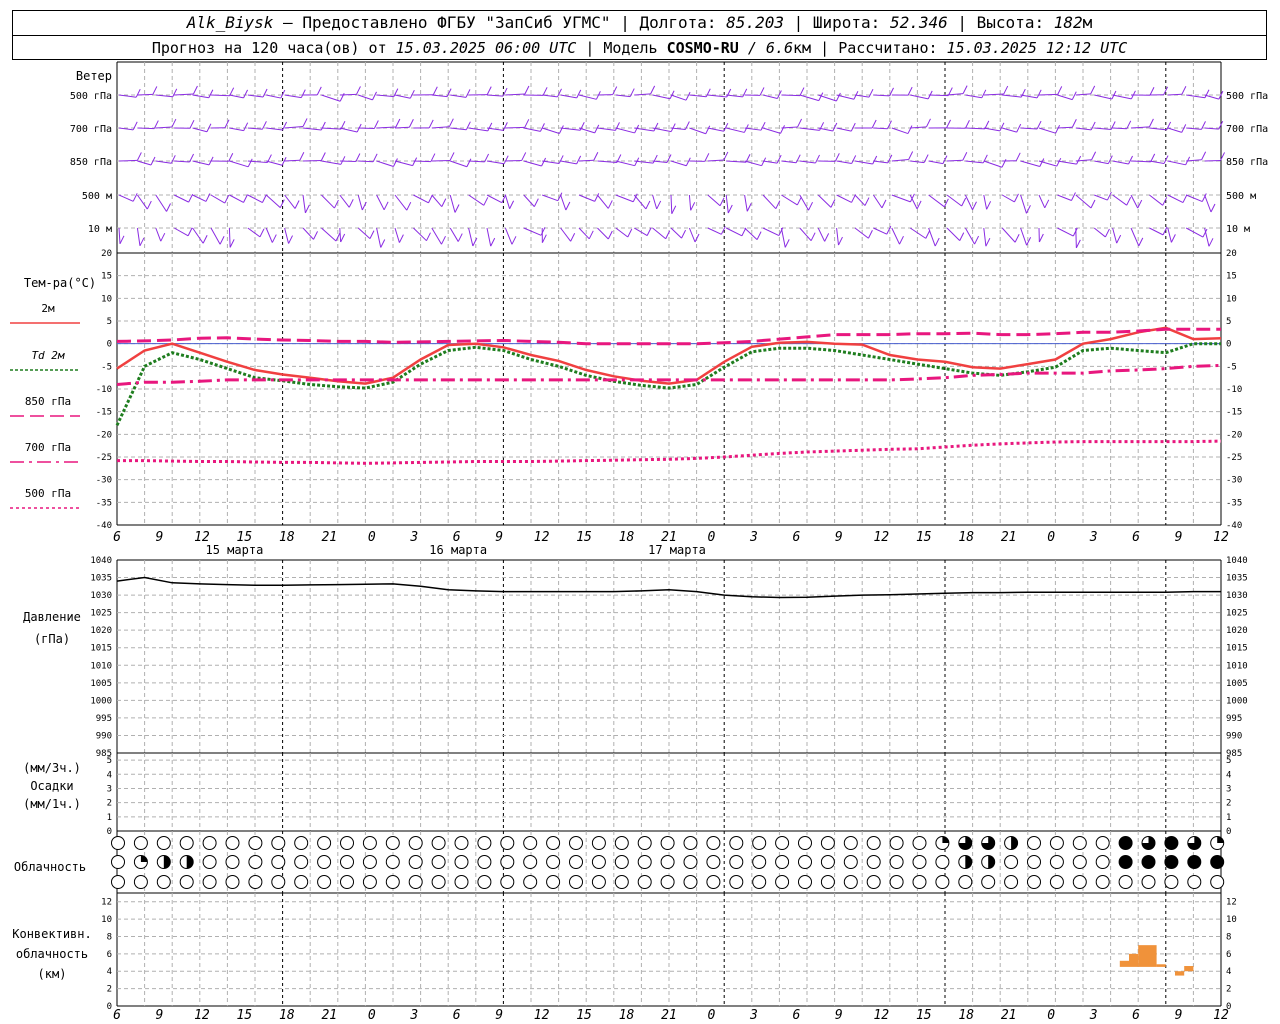 This screenshot has height=1024, width=1280. I want to click on temp-title: Тем-ра(°C), so click(60, 283).